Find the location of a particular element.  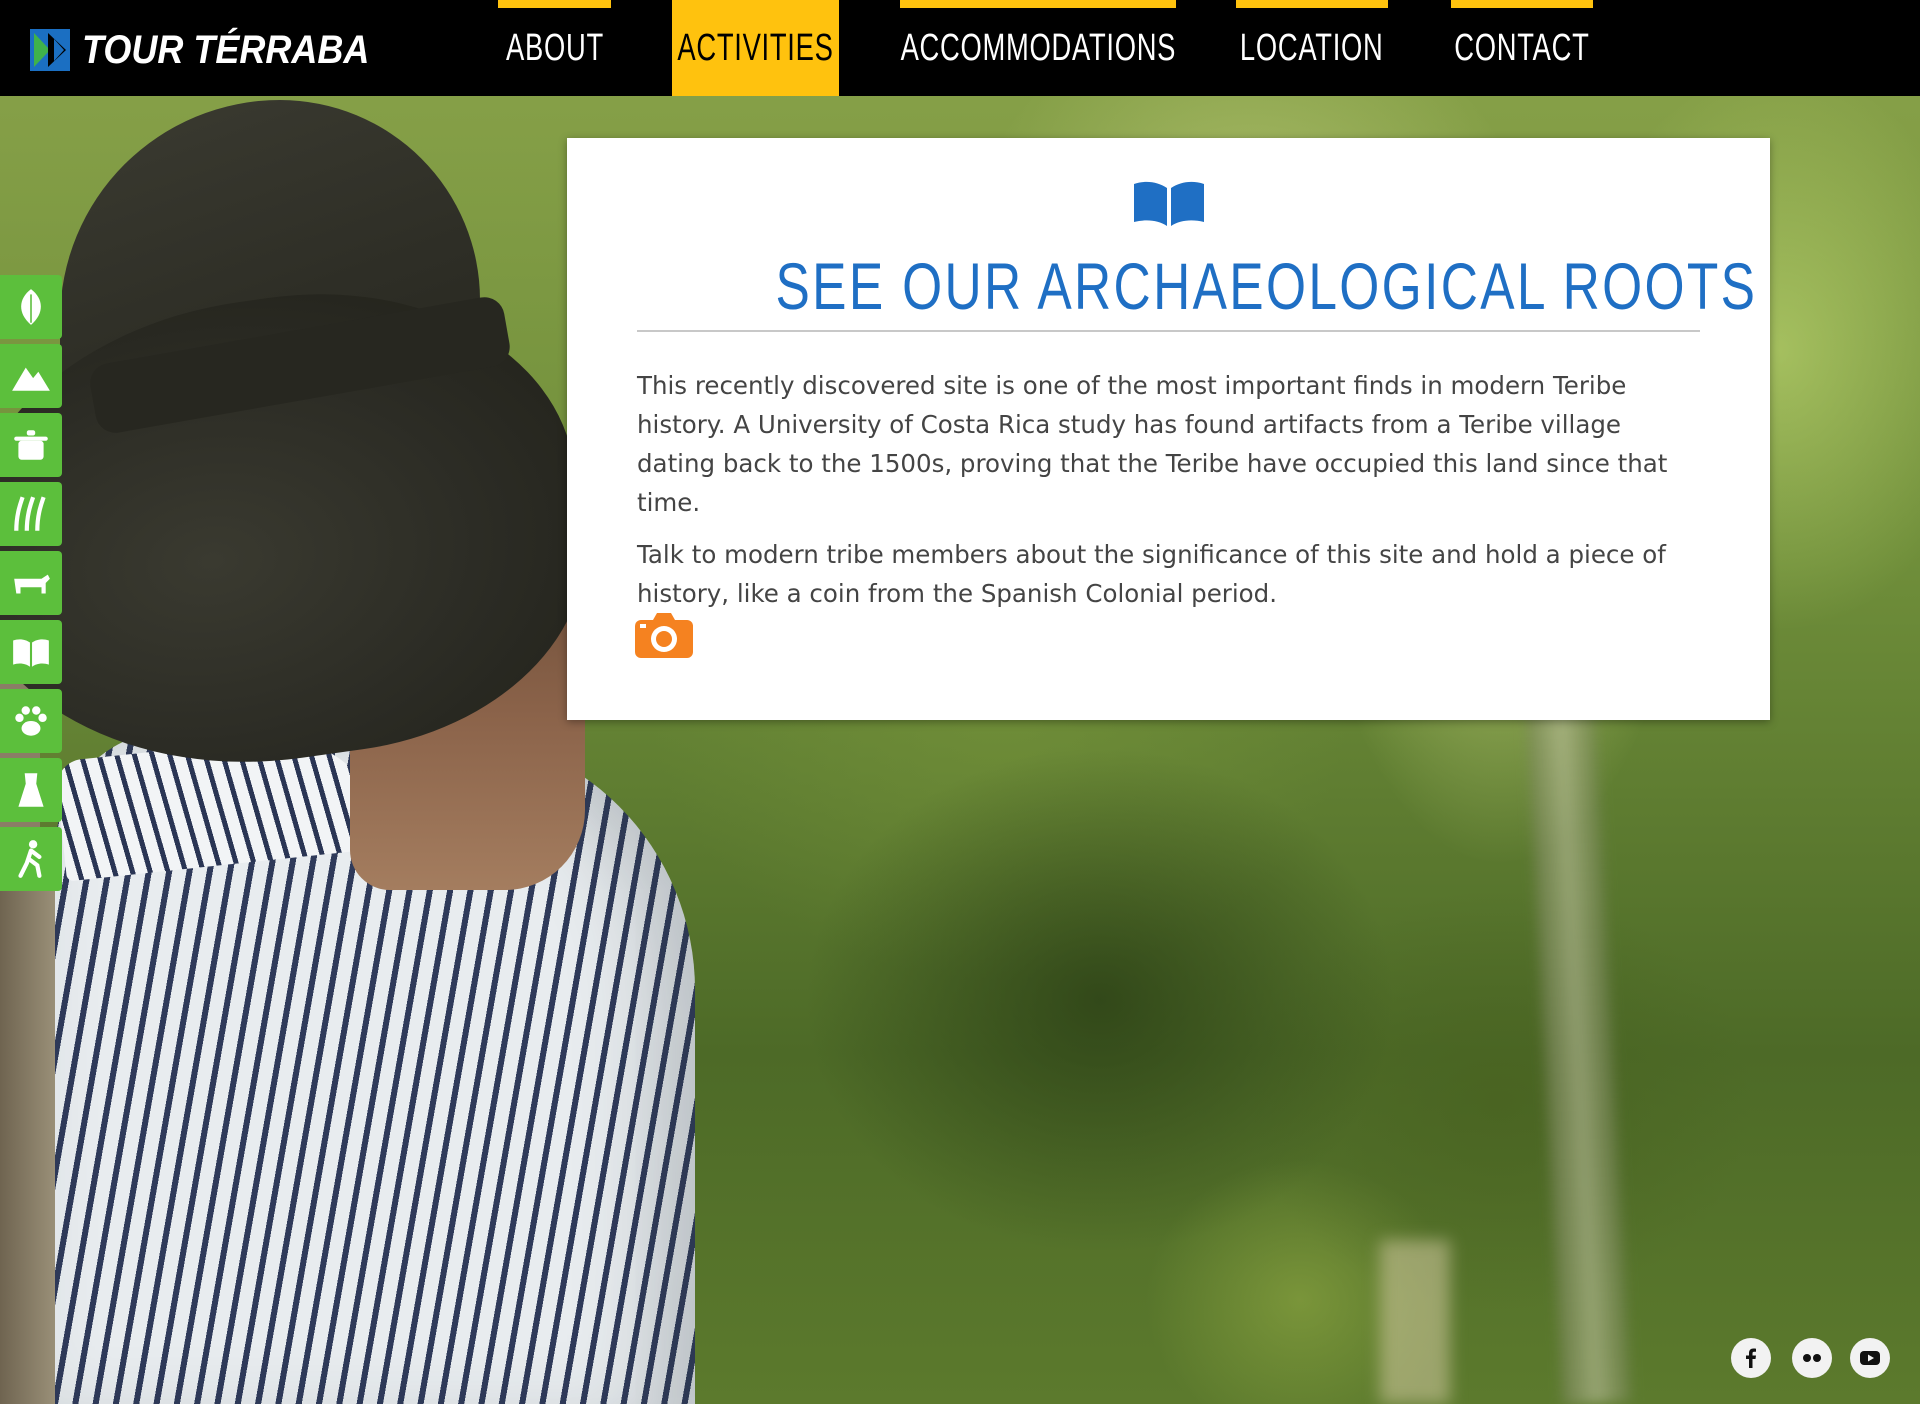

sidebar-item-sugarcane is located at coordinates (31, 514).